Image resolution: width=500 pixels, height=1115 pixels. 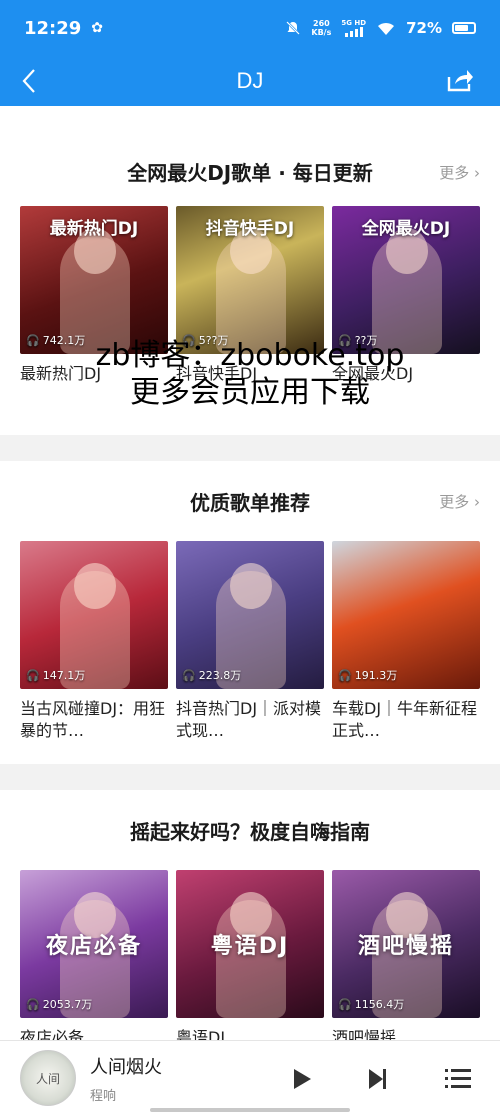 I want to click on share-icon, so click(x=460, y=81).